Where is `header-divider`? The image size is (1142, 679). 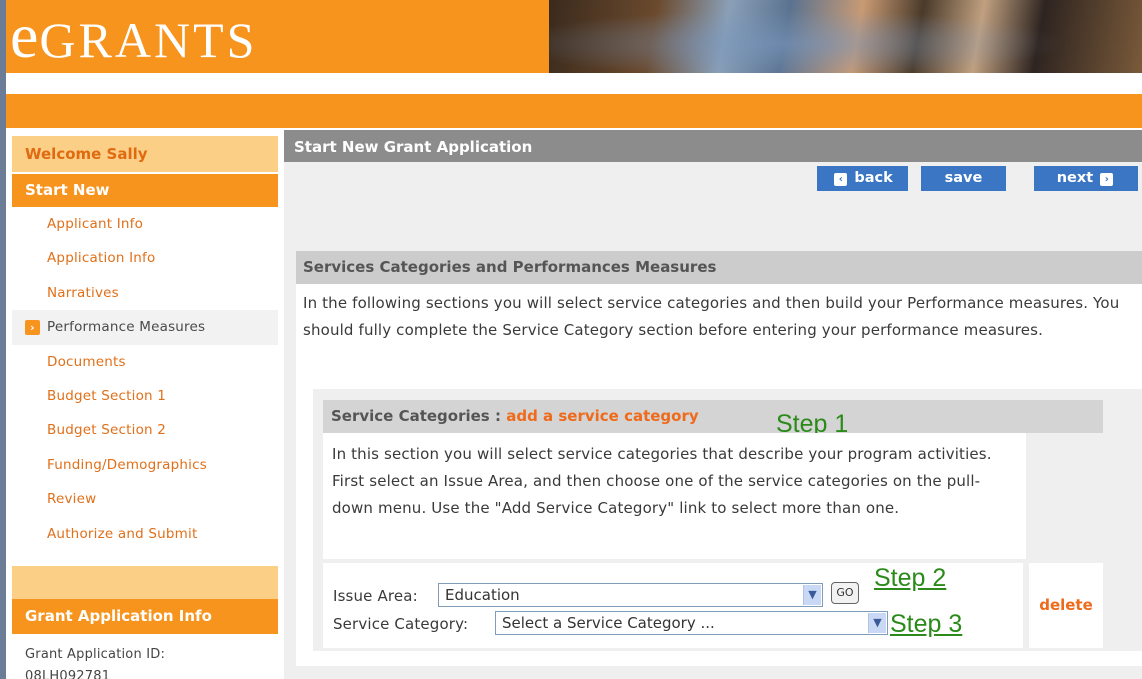
header-divider is located at coordinates (574, 75).